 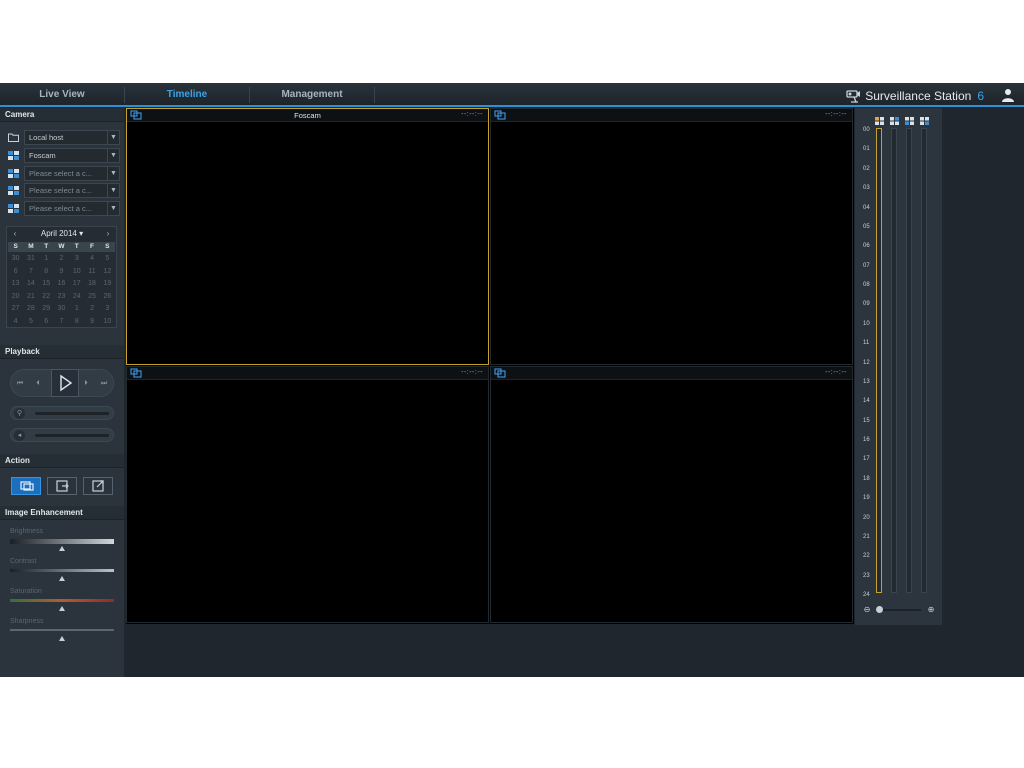 I want to click on calendar-day: 11, so click(x=91, y=272).